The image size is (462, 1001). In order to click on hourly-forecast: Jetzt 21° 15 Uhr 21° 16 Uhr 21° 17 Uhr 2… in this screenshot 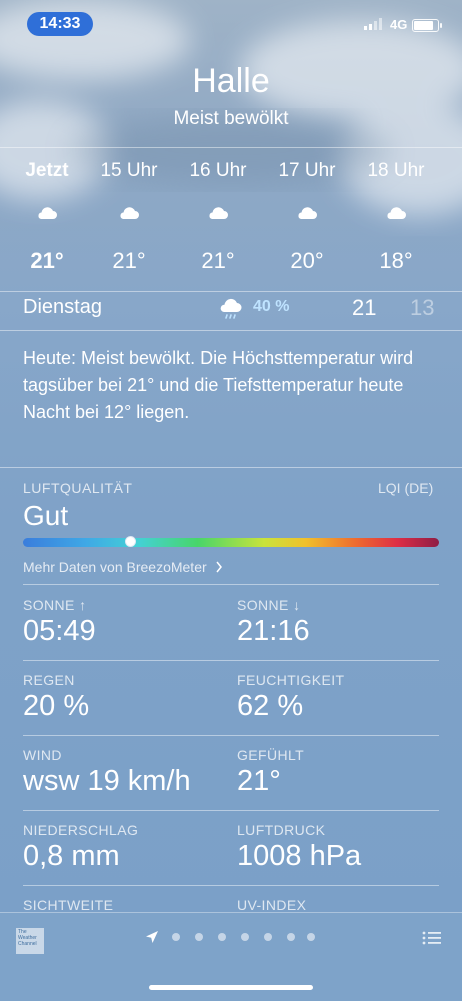, I will do `click(231, 219)`.